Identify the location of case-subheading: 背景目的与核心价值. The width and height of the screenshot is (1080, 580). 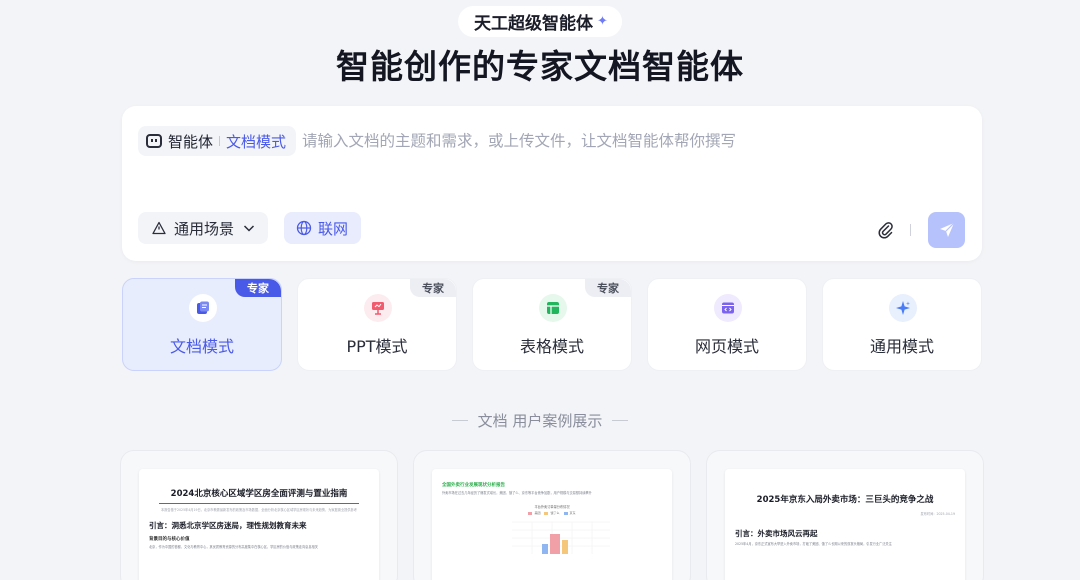
(169, 539).